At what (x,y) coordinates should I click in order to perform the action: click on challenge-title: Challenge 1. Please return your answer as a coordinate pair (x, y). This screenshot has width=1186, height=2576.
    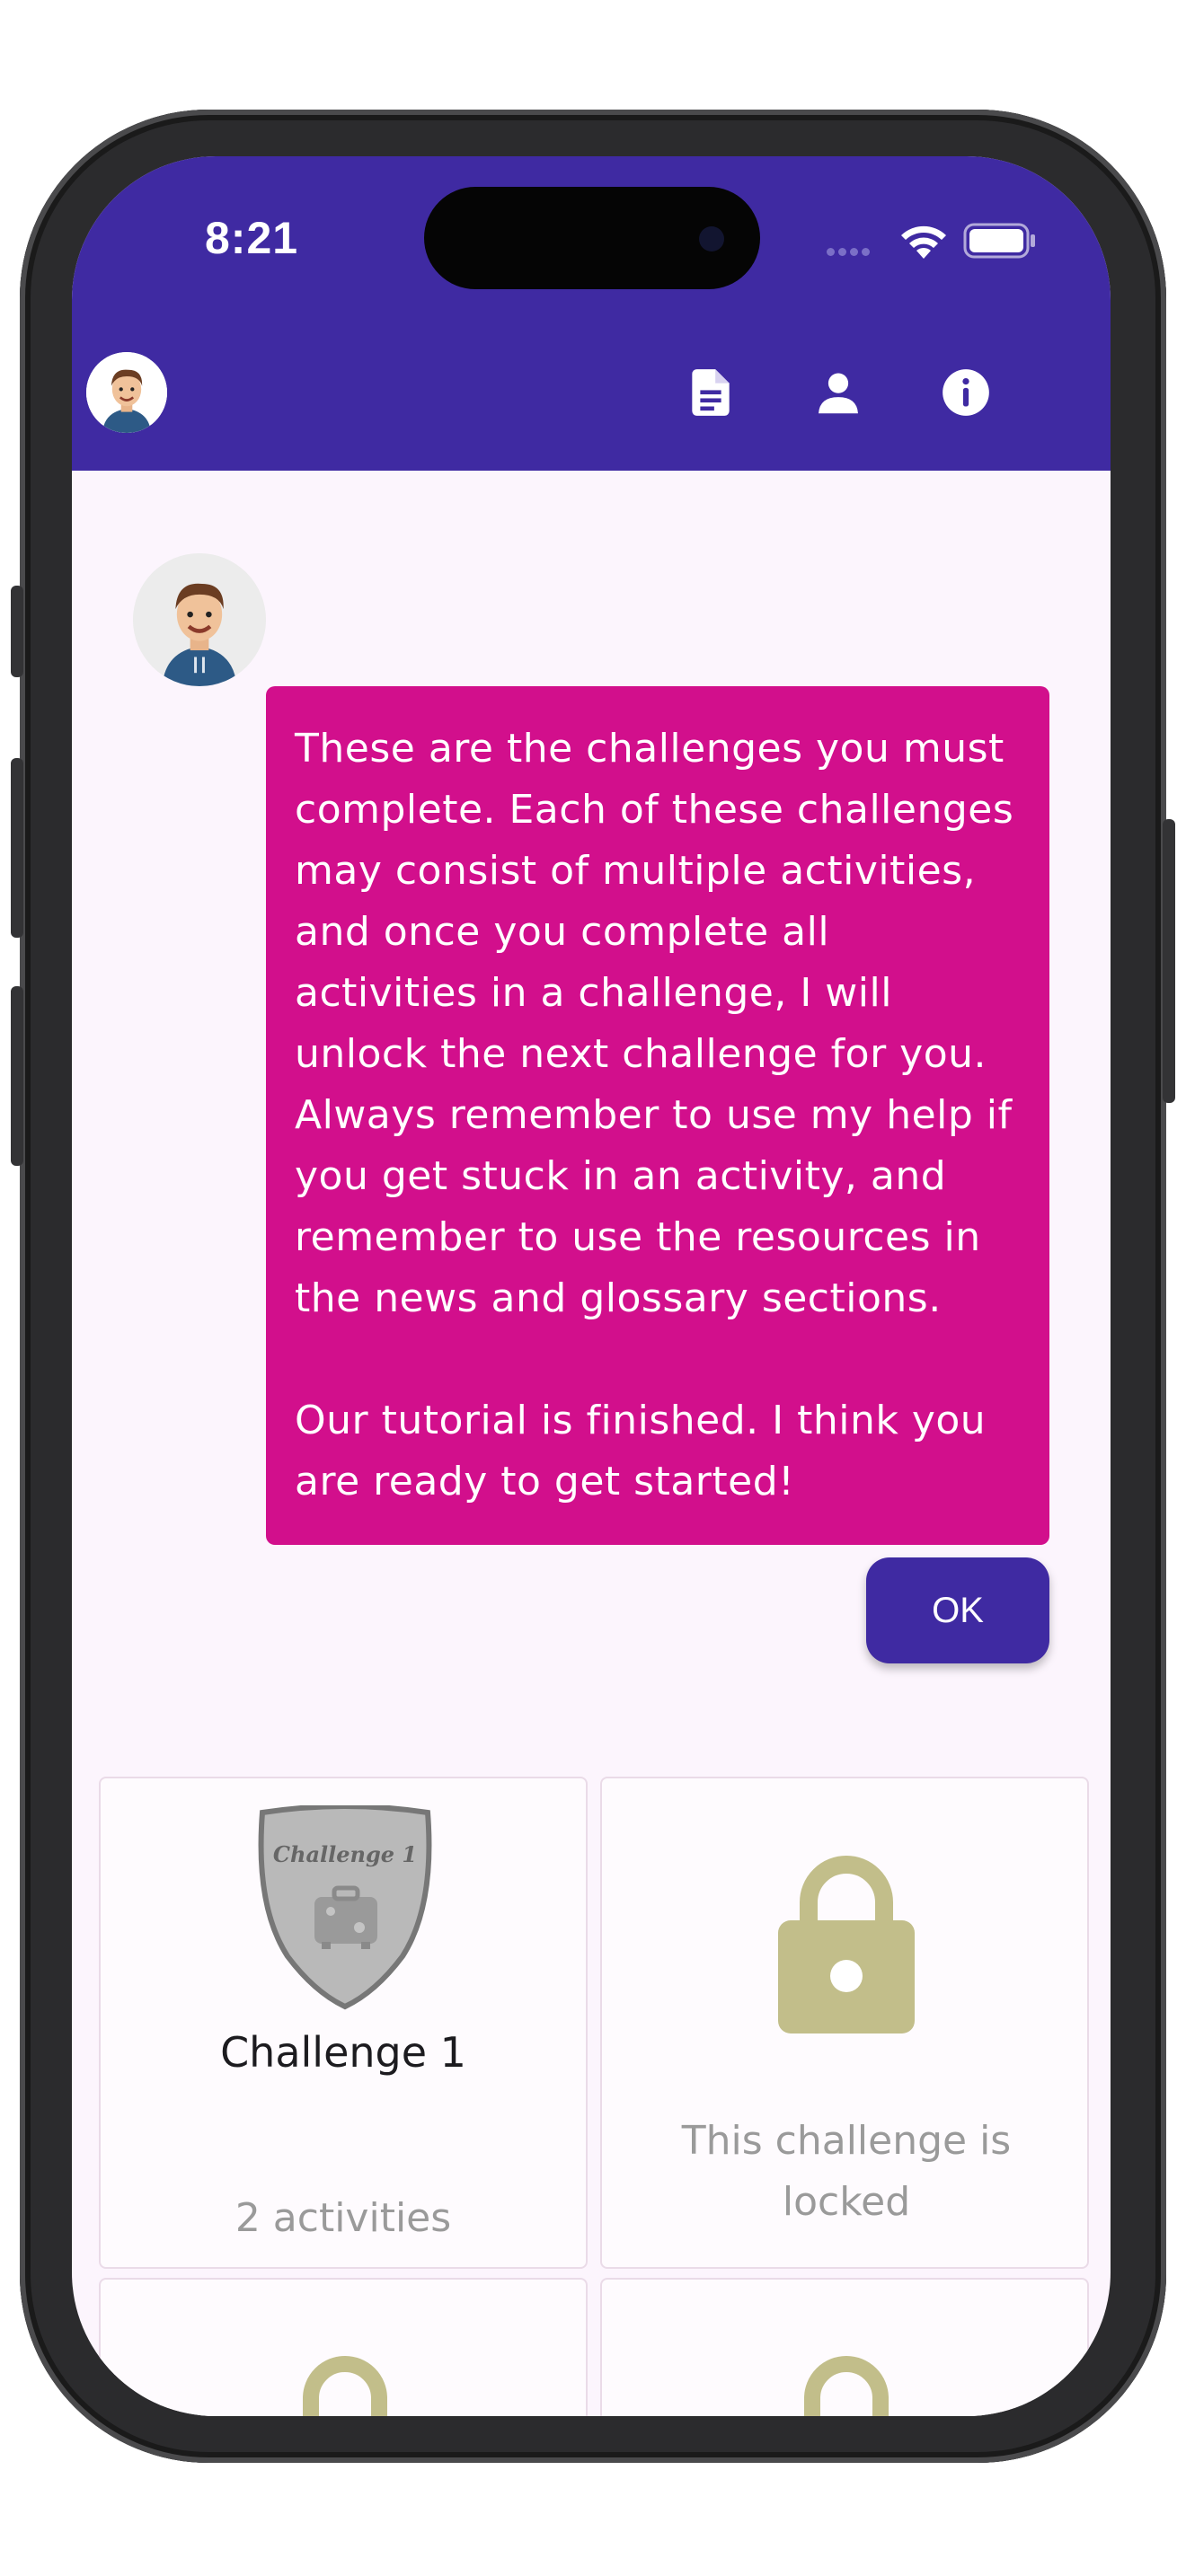
    Looking at the image, I should click on (343, 2052).